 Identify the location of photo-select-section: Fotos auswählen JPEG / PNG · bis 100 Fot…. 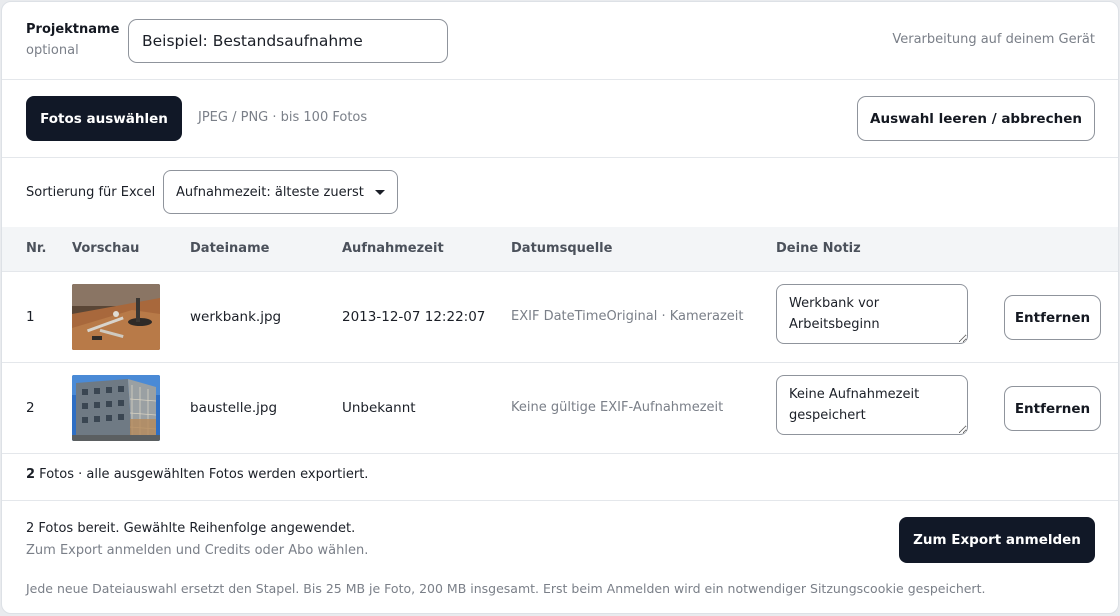
(560, 119).